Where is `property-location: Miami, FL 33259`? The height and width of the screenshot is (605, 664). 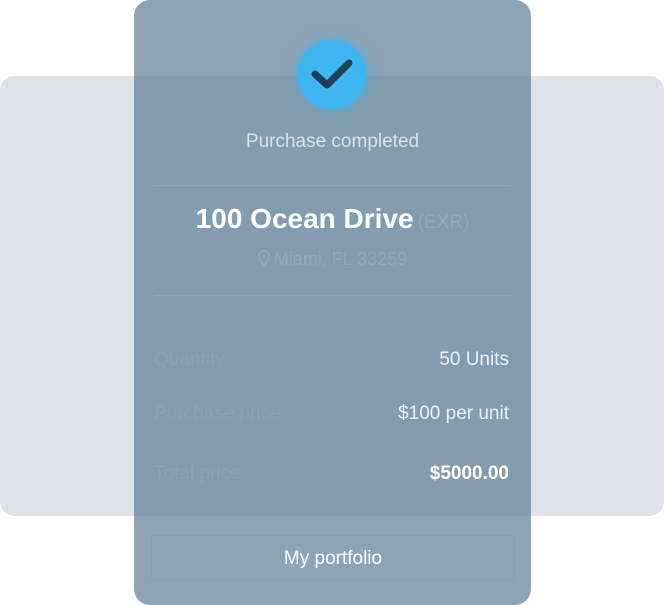 property-location: Miami, FL 33259 is located at coordinates (332, 259).